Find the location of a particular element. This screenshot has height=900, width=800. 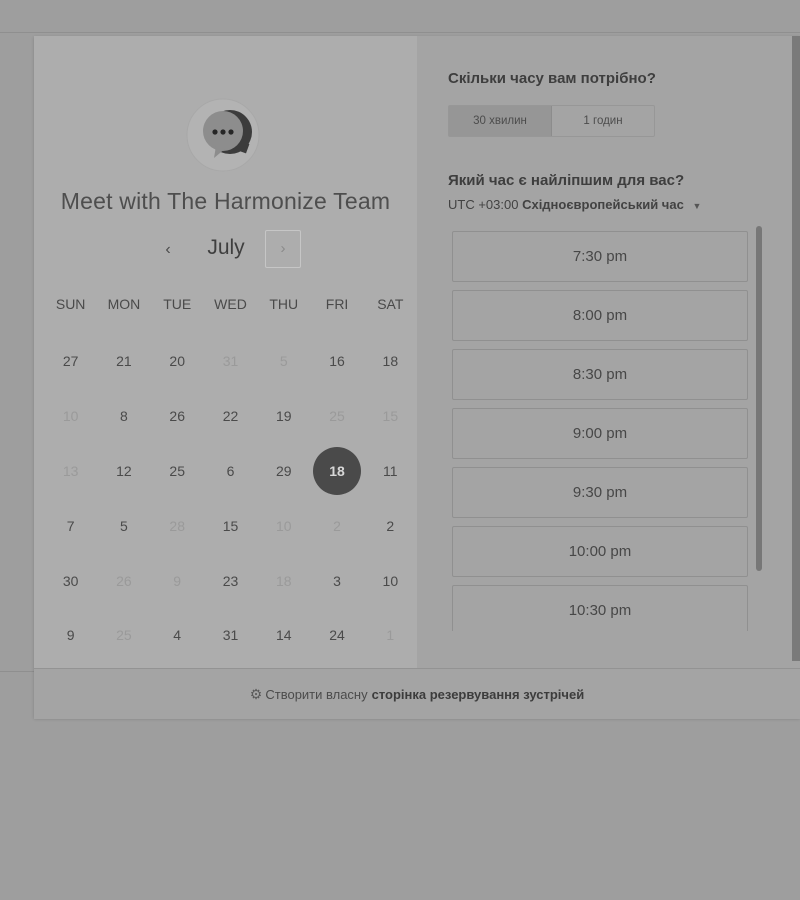

calendar-day: 4 is located at coordinates (177, 635).